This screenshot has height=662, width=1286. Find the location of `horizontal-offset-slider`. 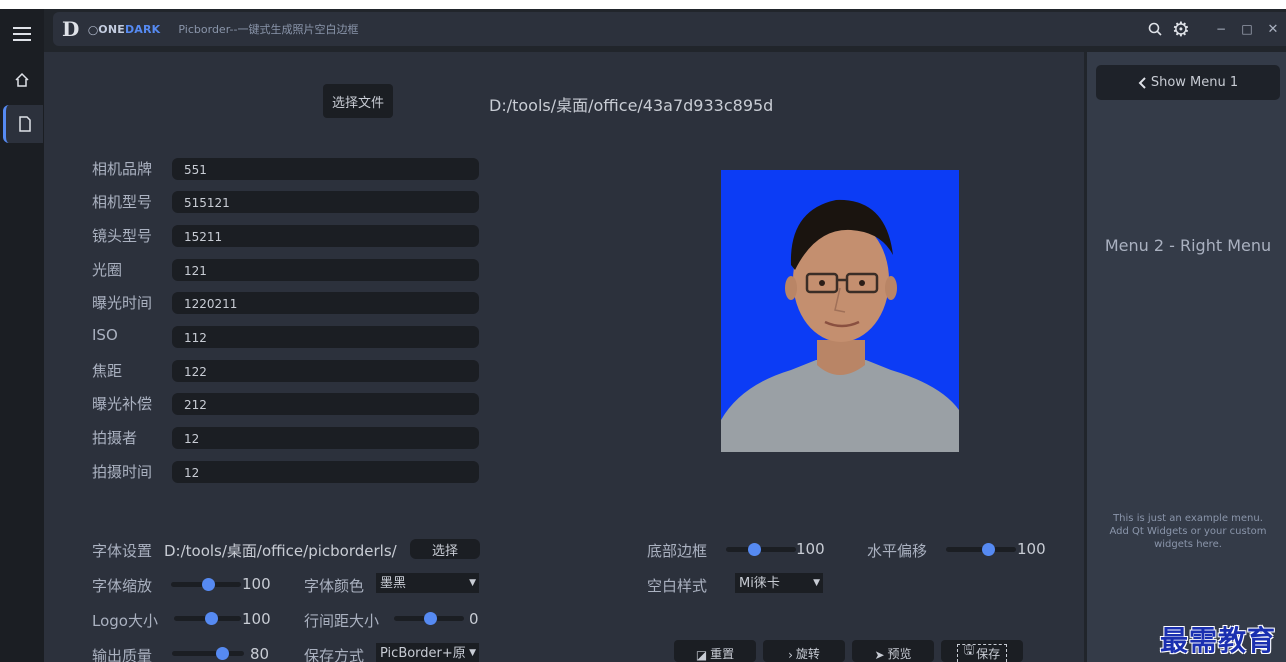

horizontal-offset-slider is located at coordinates (981, 549).